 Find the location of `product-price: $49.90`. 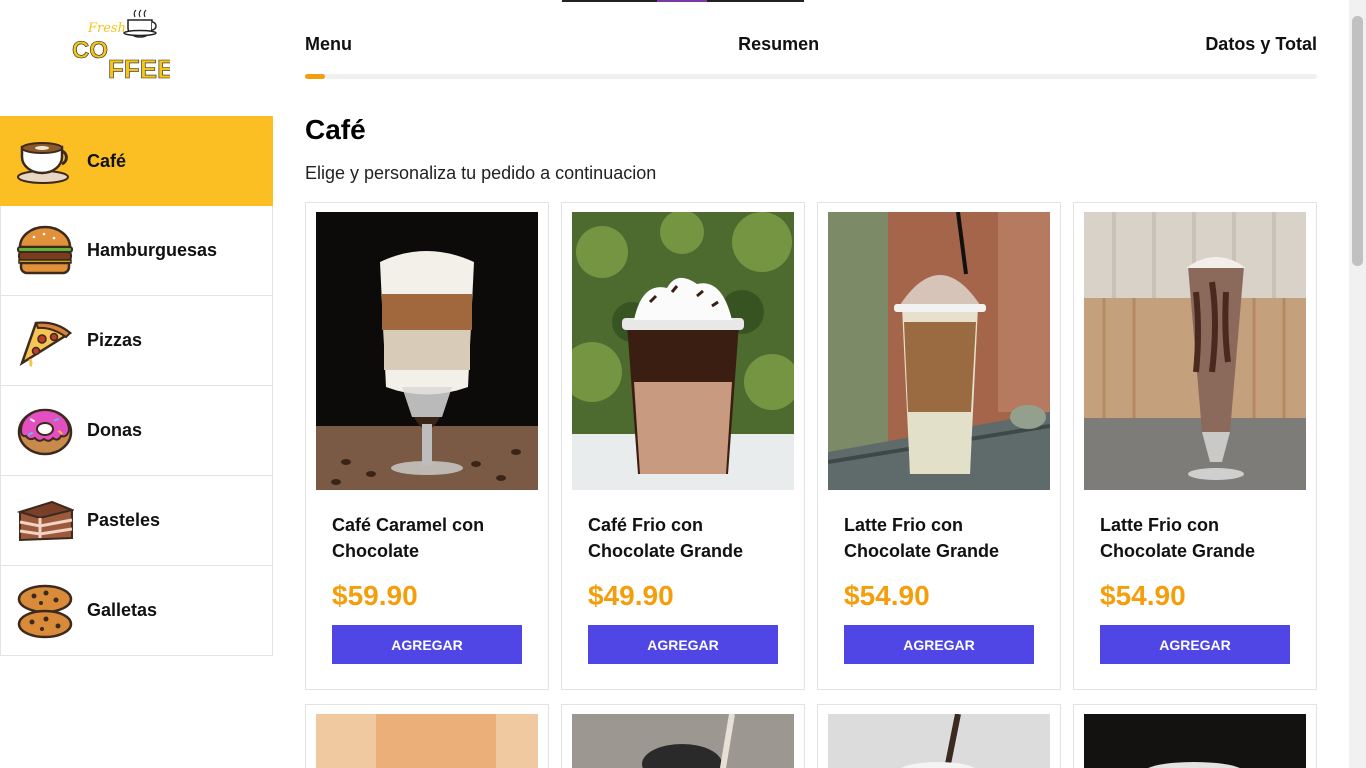

product-price: $49.90 is located at coordinates (631, 595).